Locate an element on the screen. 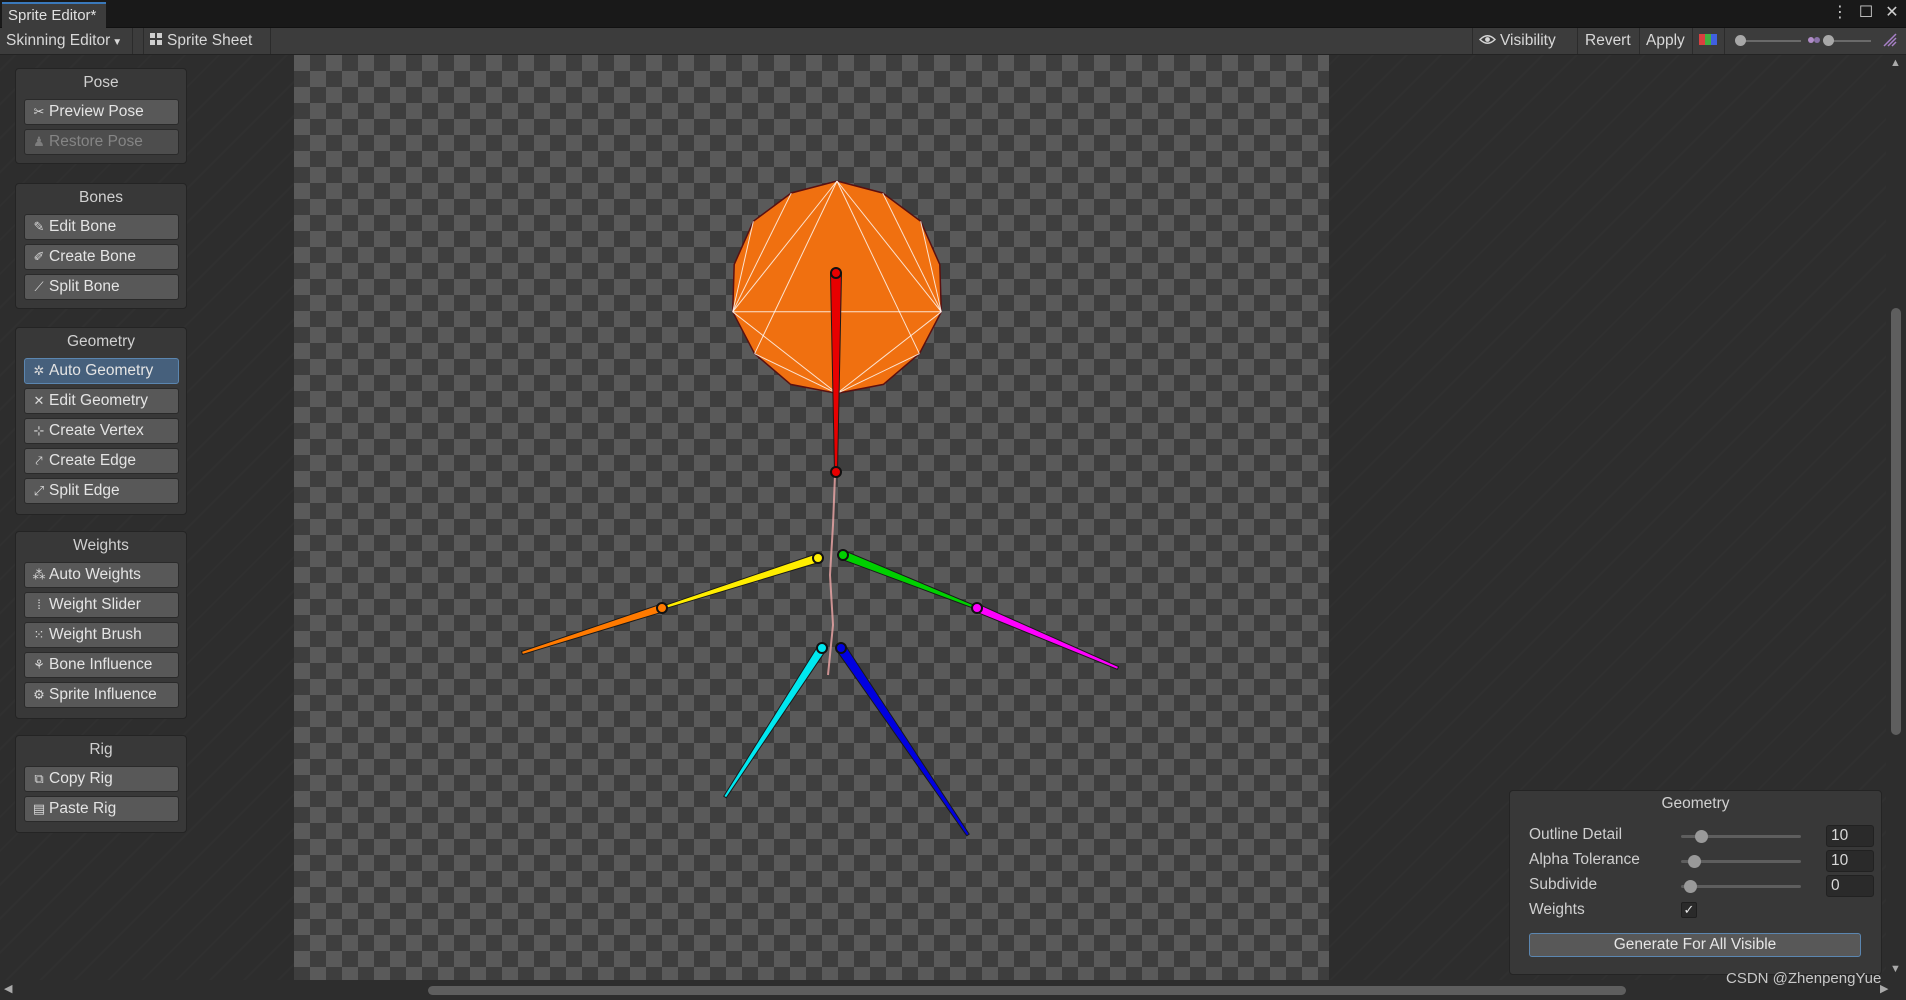 This screenshot has height=1000, width=1906. color-channels-toggle is located at coordinates (1709, 41).